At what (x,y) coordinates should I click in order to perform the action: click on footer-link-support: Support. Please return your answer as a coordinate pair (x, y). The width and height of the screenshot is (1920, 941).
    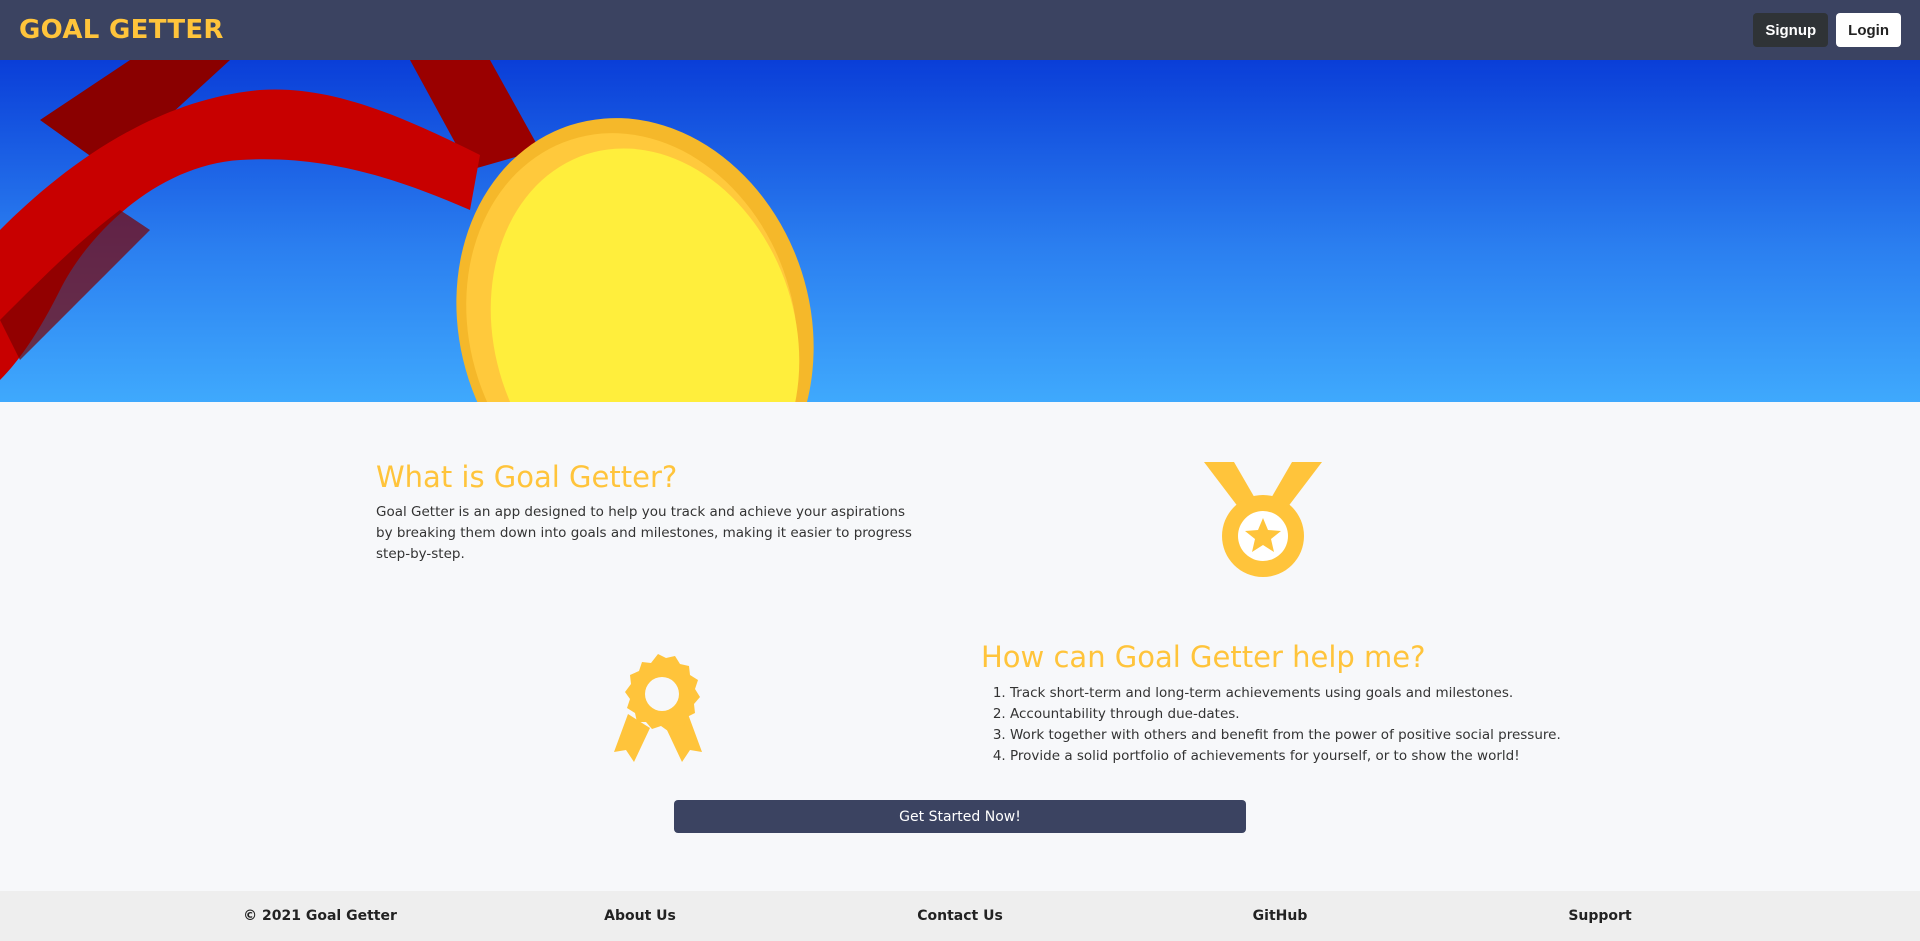
    Looking at the image, I should click on (1599, 916).